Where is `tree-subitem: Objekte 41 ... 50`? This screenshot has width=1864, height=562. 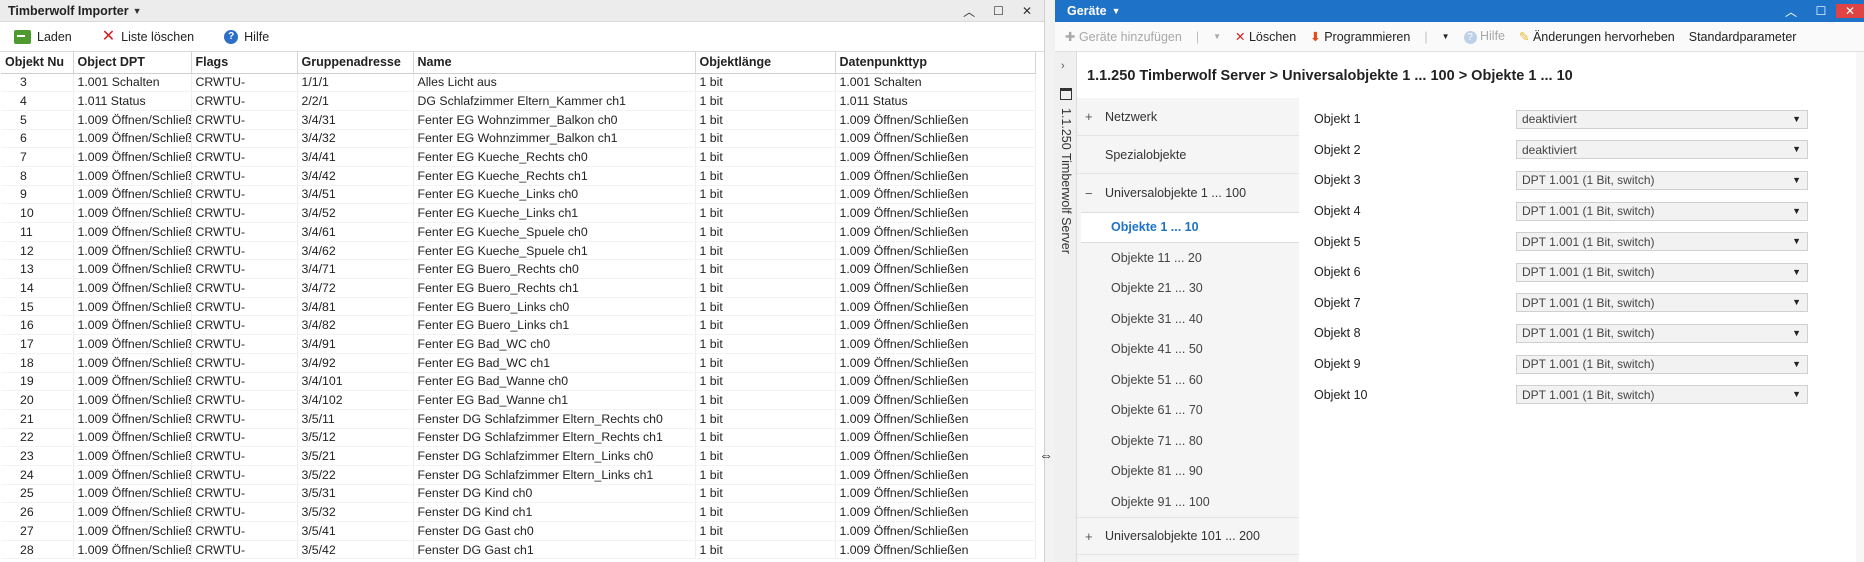 tree-subitem: Objekte 41 ... 50 is located at coordinates (1188, 349).